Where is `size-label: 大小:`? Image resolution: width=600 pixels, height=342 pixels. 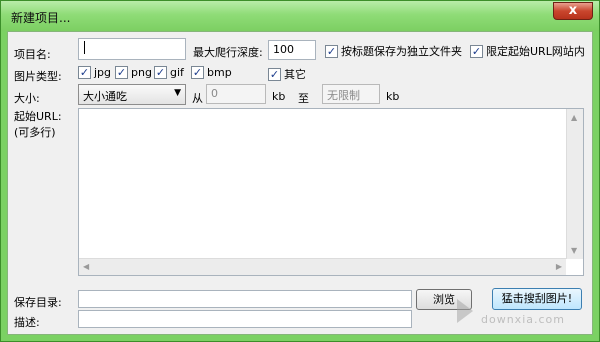 size-label: 大小: is located at coordinates (27, 98).